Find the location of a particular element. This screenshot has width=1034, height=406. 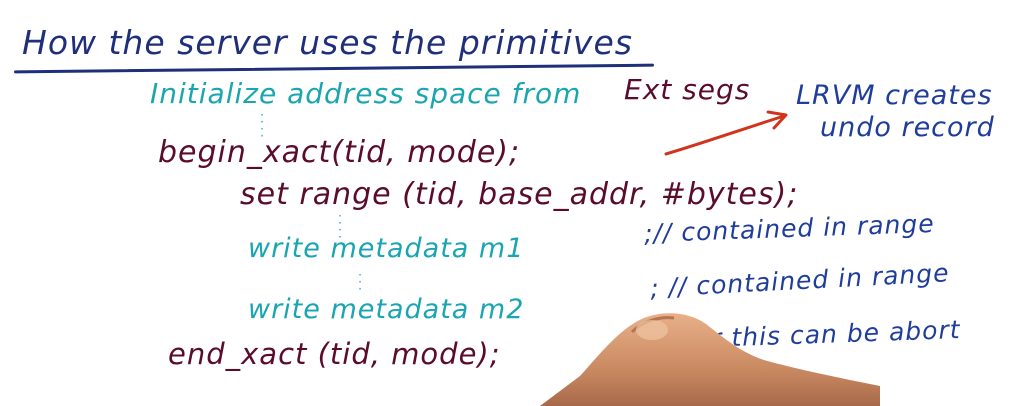

comment-contained-in-range-1: ;// contained in range is located at coordinates (789, 228).